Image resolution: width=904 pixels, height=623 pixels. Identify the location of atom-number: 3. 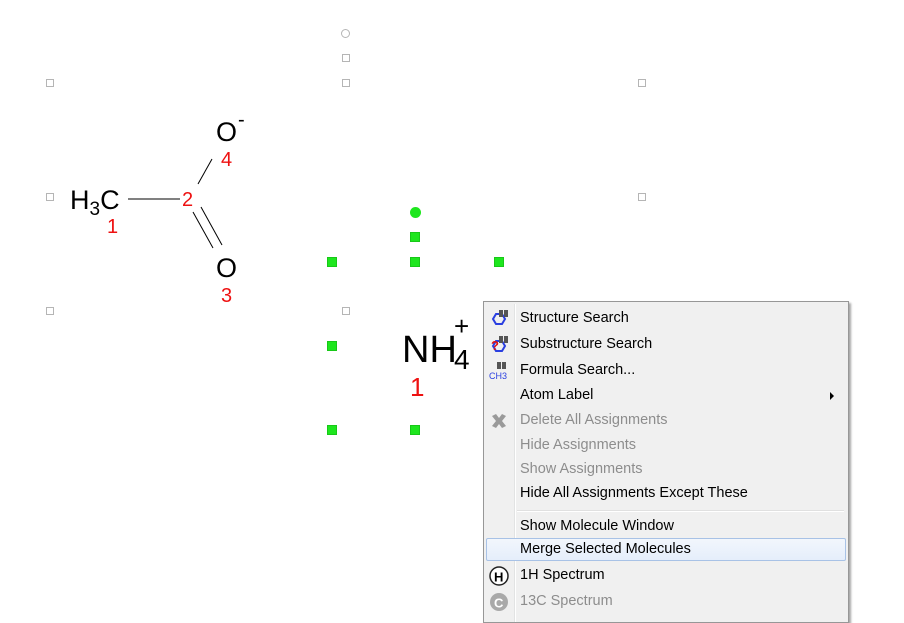
(227, 296).